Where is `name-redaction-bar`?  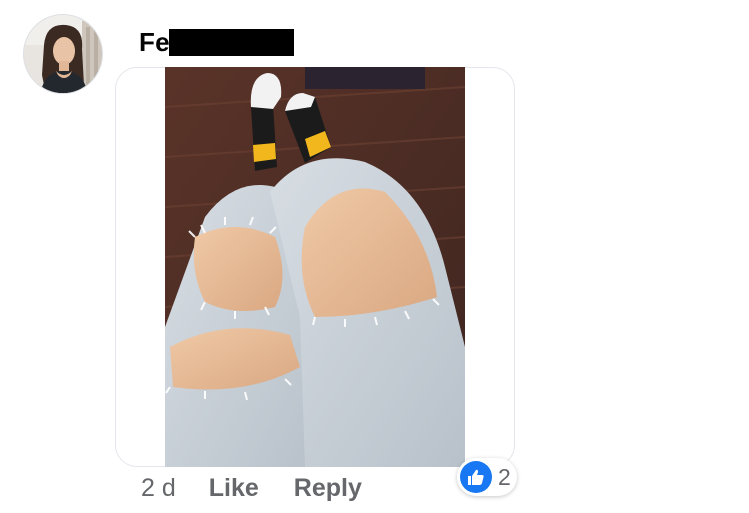
name-redaction-bar is located at coordinates (231, 42).